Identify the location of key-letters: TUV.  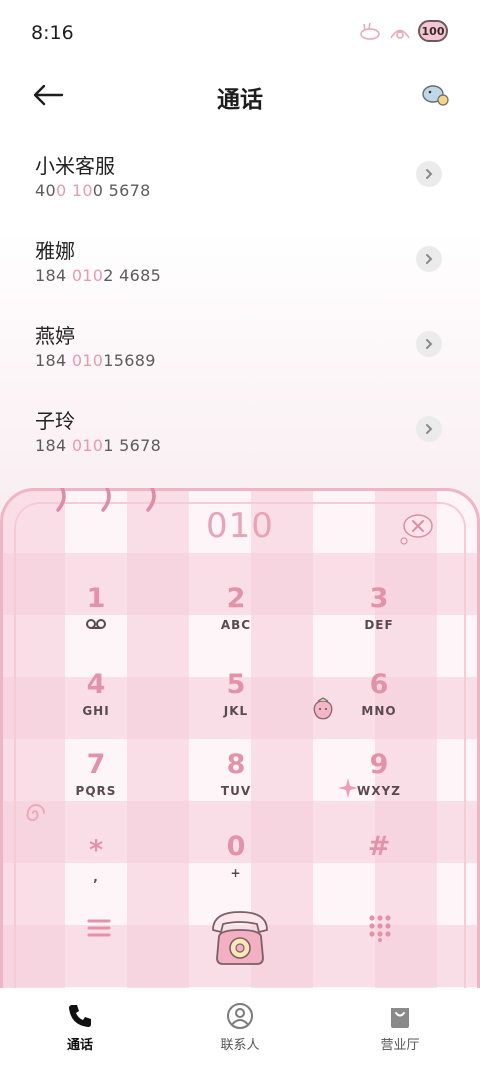
(236, 791).